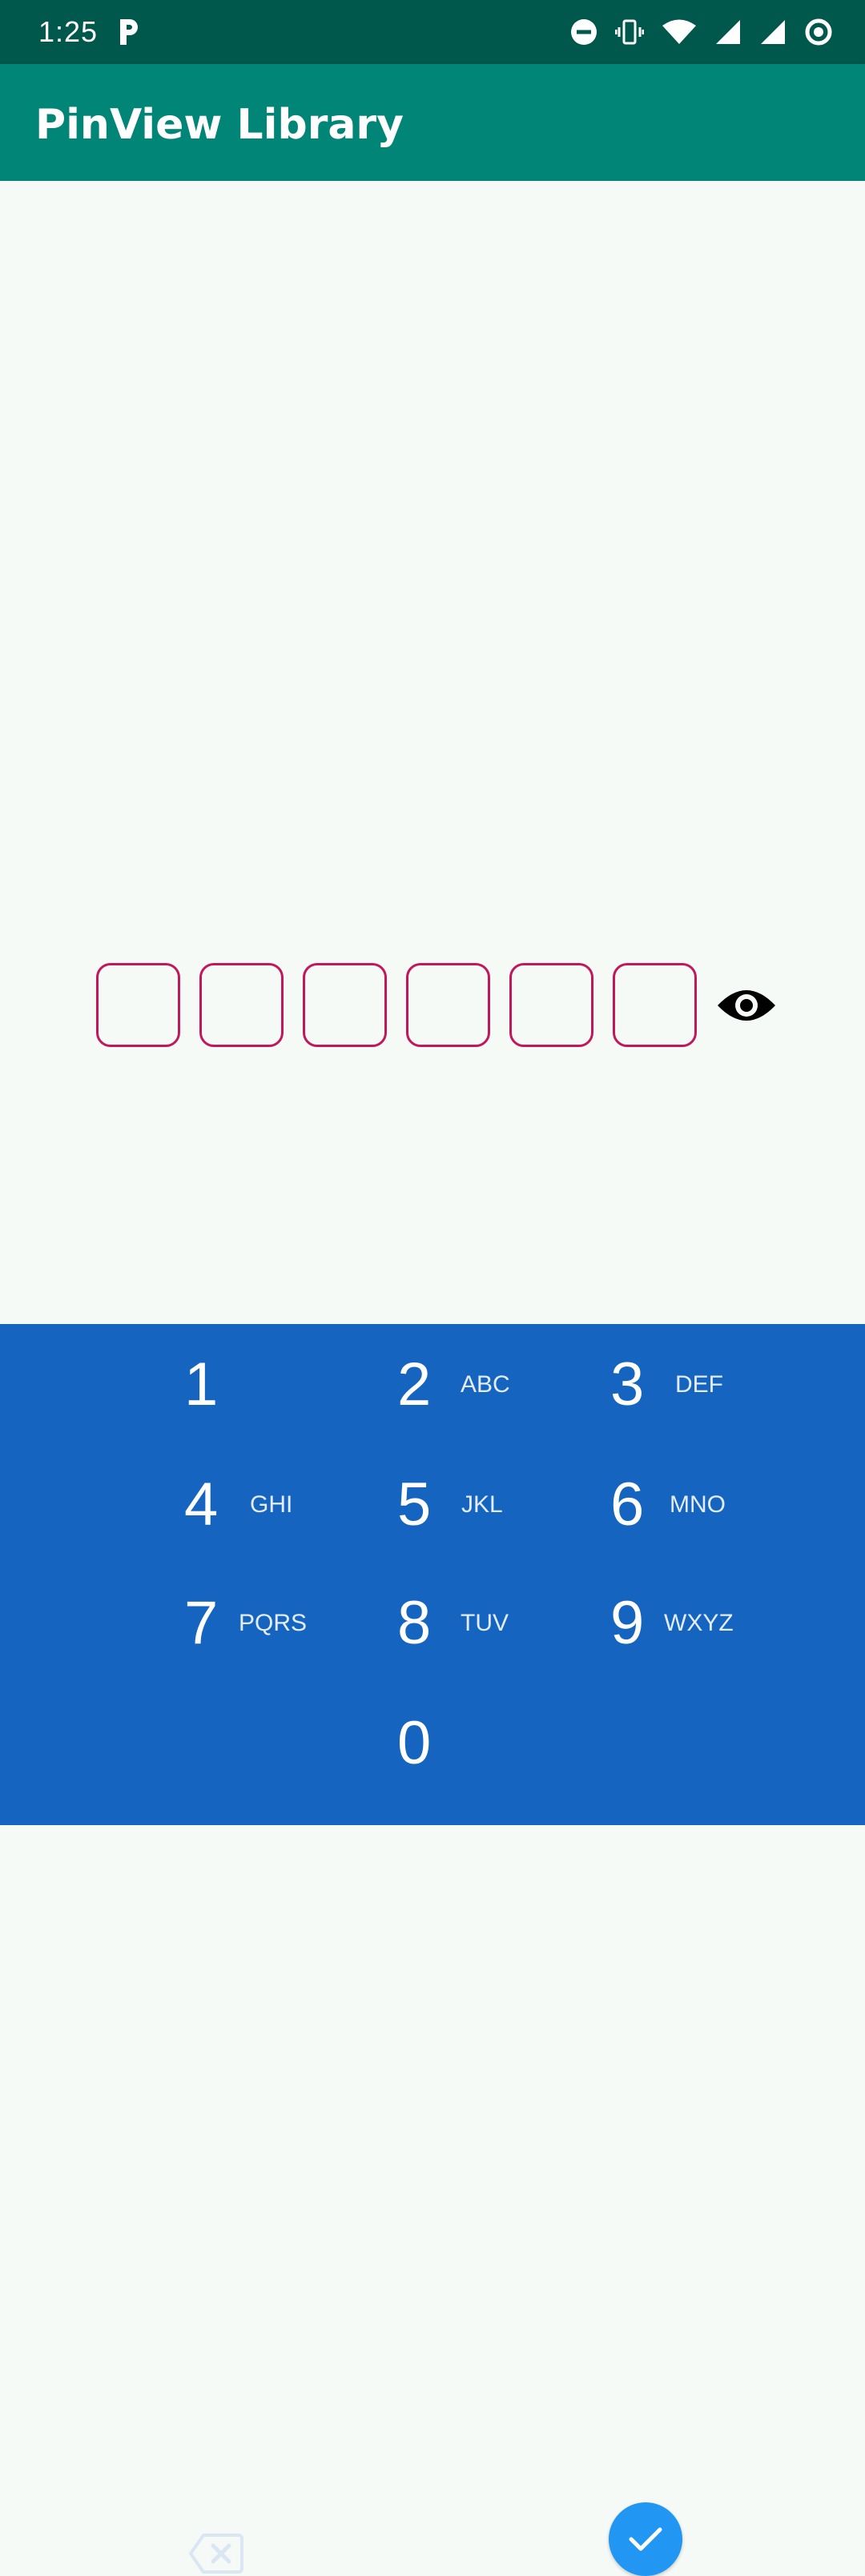  I want to click on key-9: 9 WXYZ, so click(722, 1623).